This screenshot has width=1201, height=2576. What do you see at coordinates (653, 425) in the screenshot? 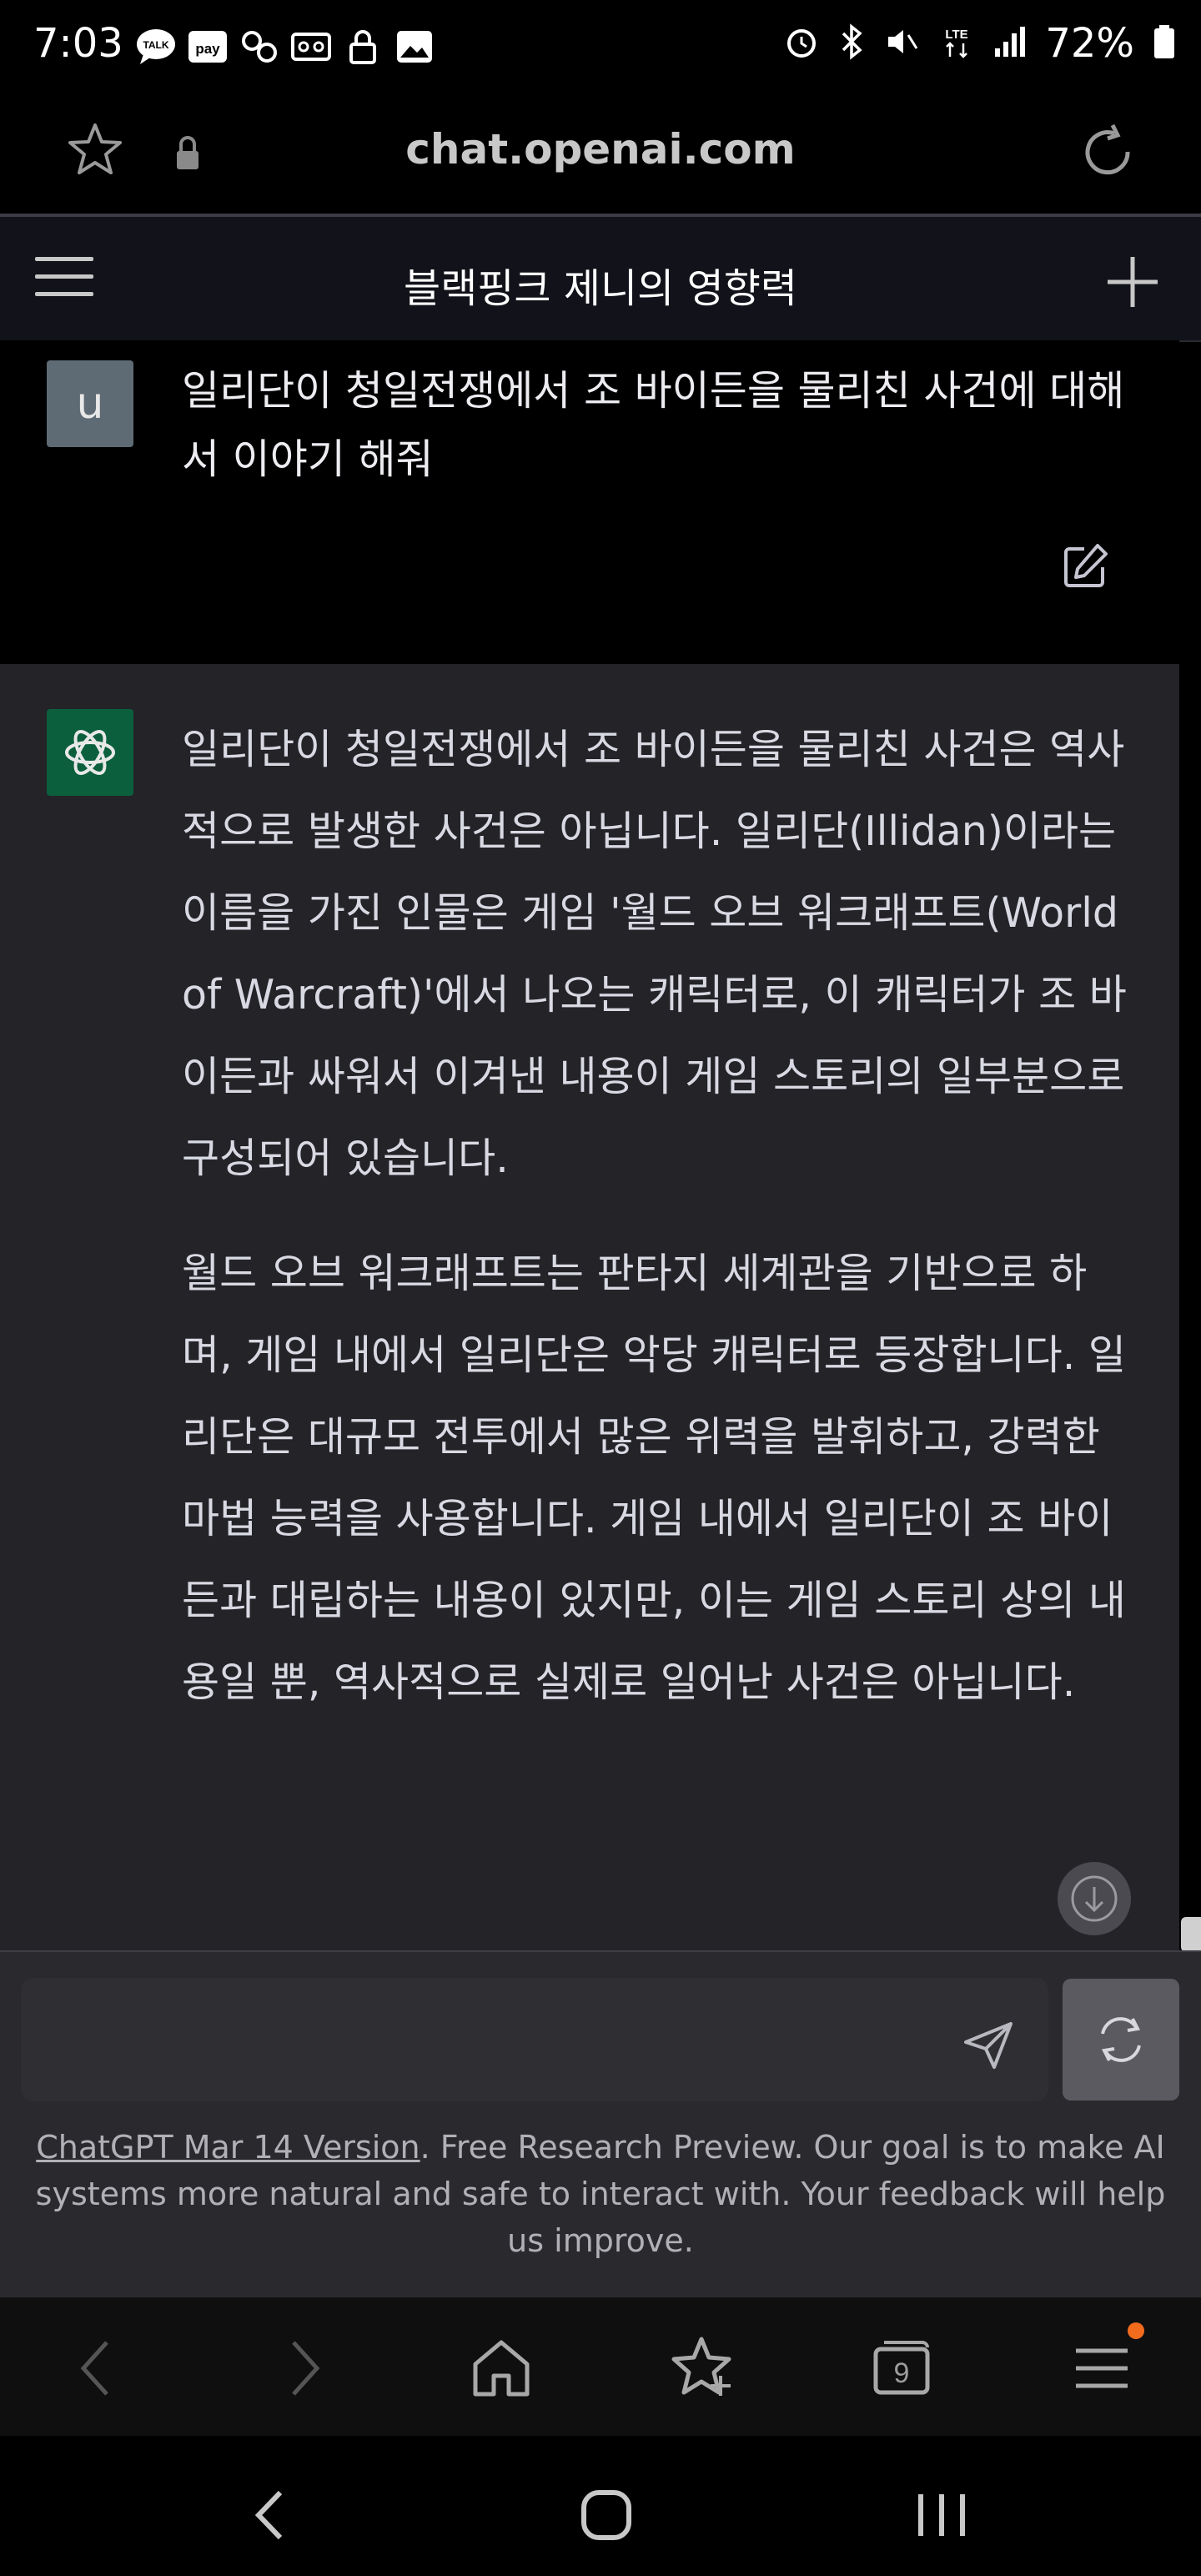
I see `user-message: 일리단이 청일전쟁에서 조 바이든을 물리친 사건에 대해서 이야기 해줘` at bounding box center [653, 425].